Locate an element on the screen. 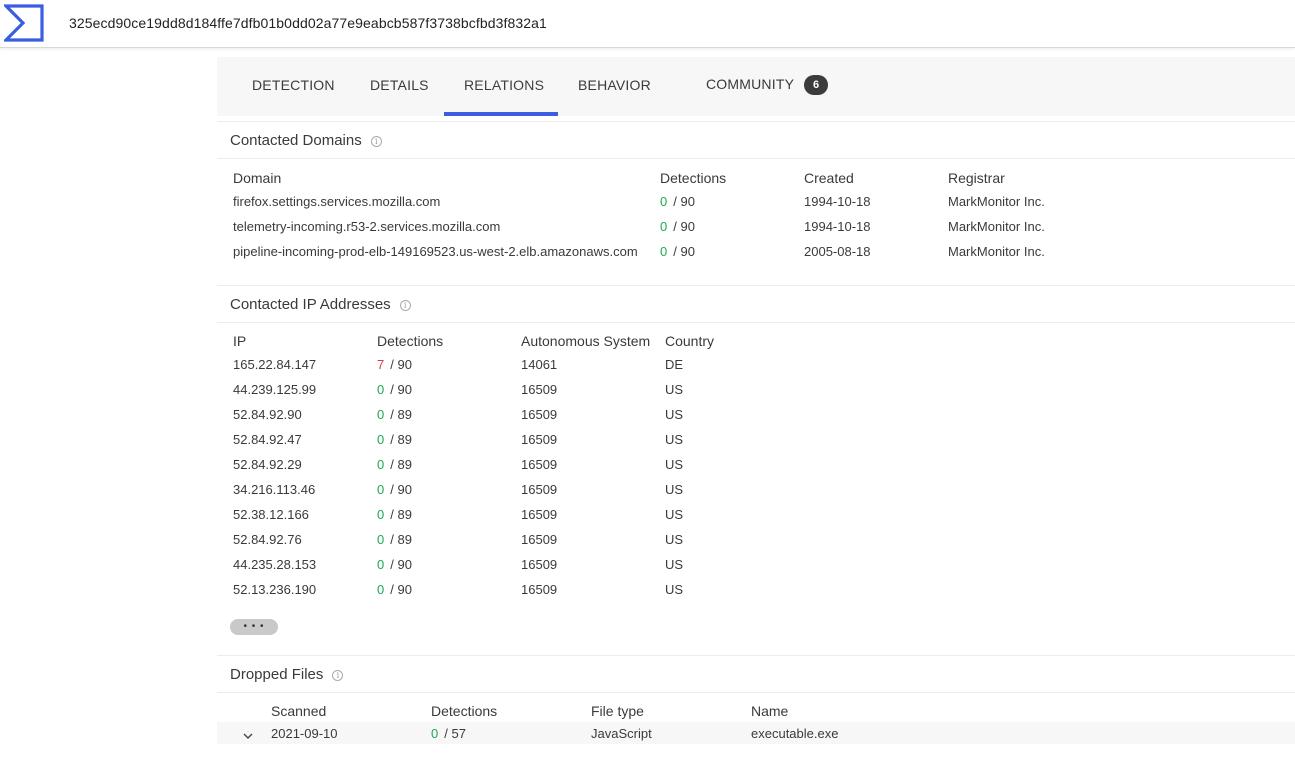 This screenshot has height=757, width=1295. tab-relations: RELATIONS is located at coordinates (504, 86).